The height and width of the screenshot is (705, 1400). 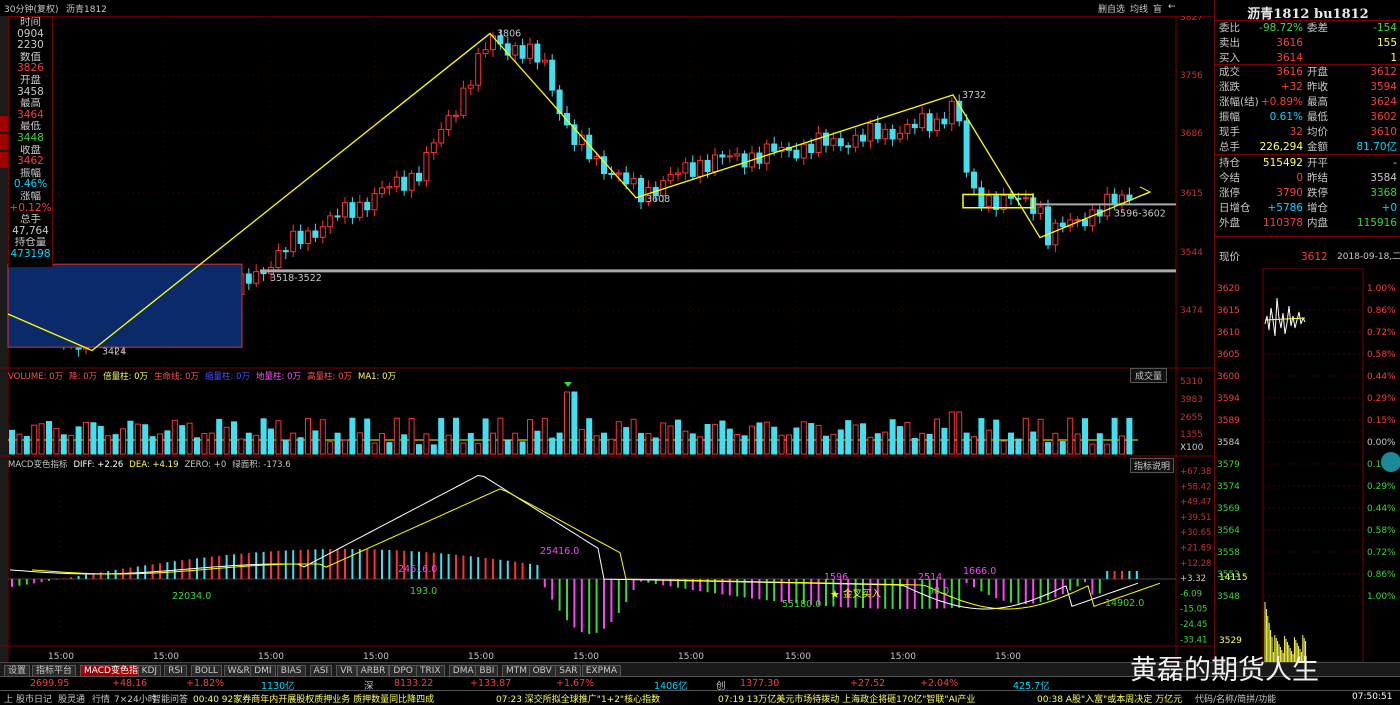 What do you see at coordinates (1381, 443) in the screenshot?
I see `mini-pct-label: 0.00%` at bounding box center [1381, 443].